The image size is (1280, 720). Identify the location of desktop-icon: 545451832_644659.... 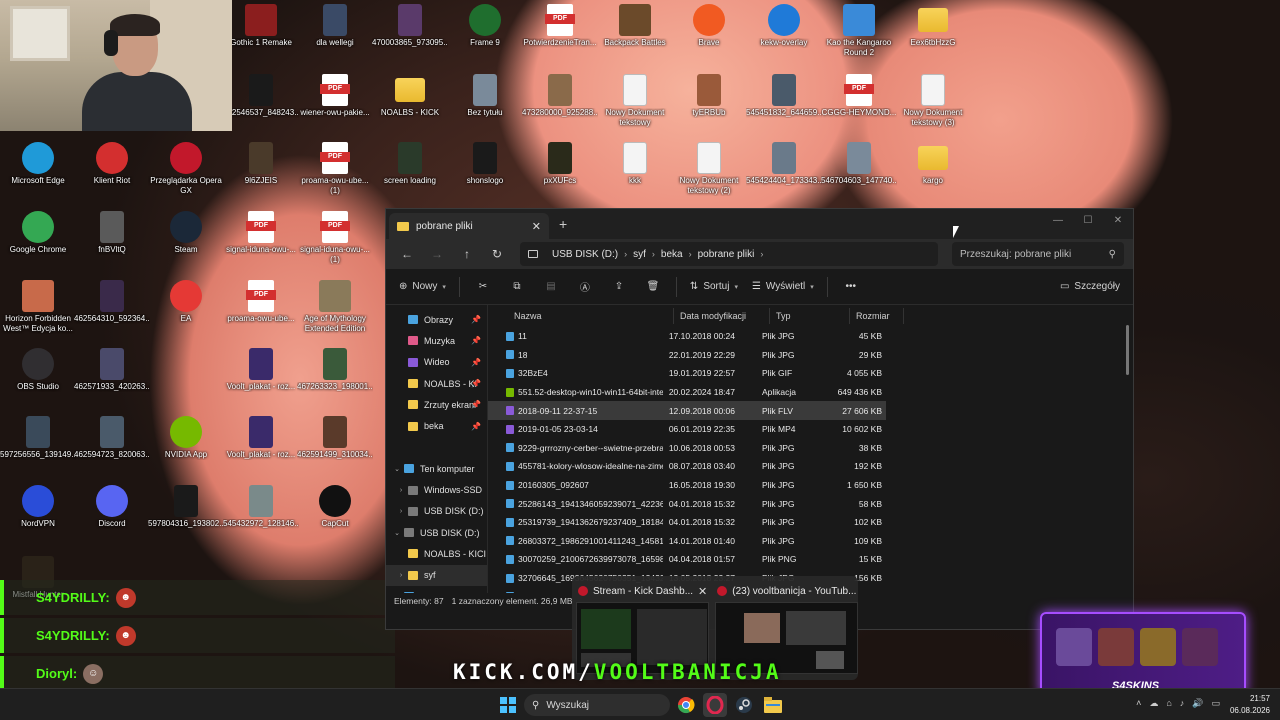
(784, 96).